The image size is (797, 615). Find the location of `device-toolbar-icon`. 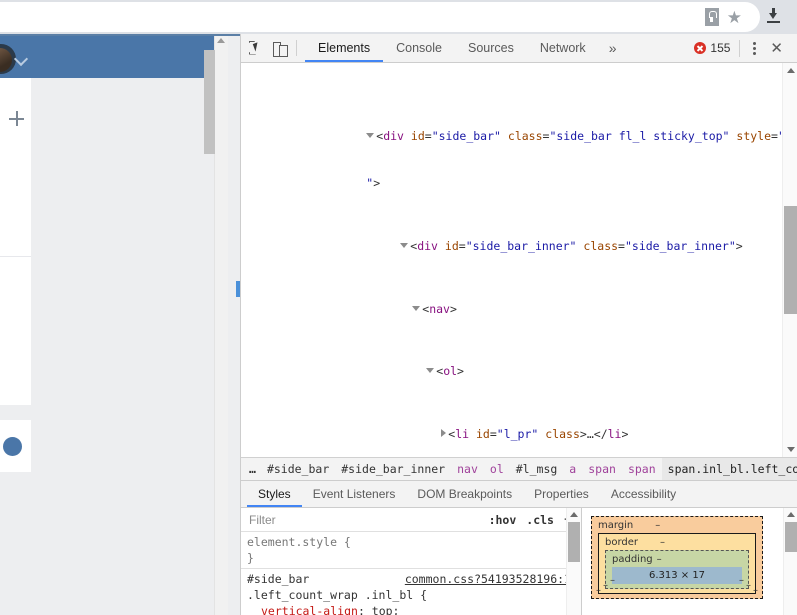

device-toolbar-icon is located at coordinates (280, 49).